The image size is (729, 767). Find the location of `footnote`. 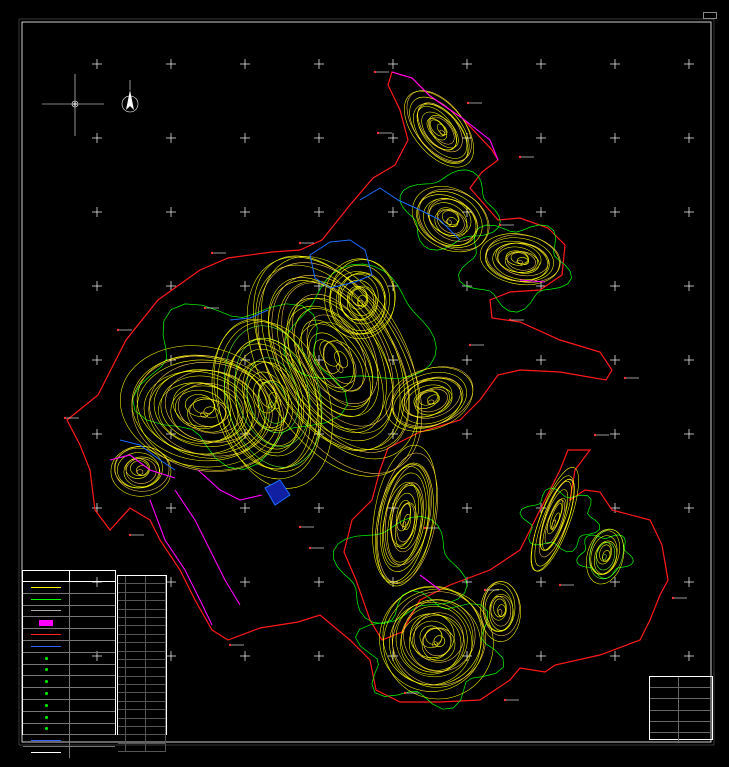

footnote is located at coordinates (22, 742).